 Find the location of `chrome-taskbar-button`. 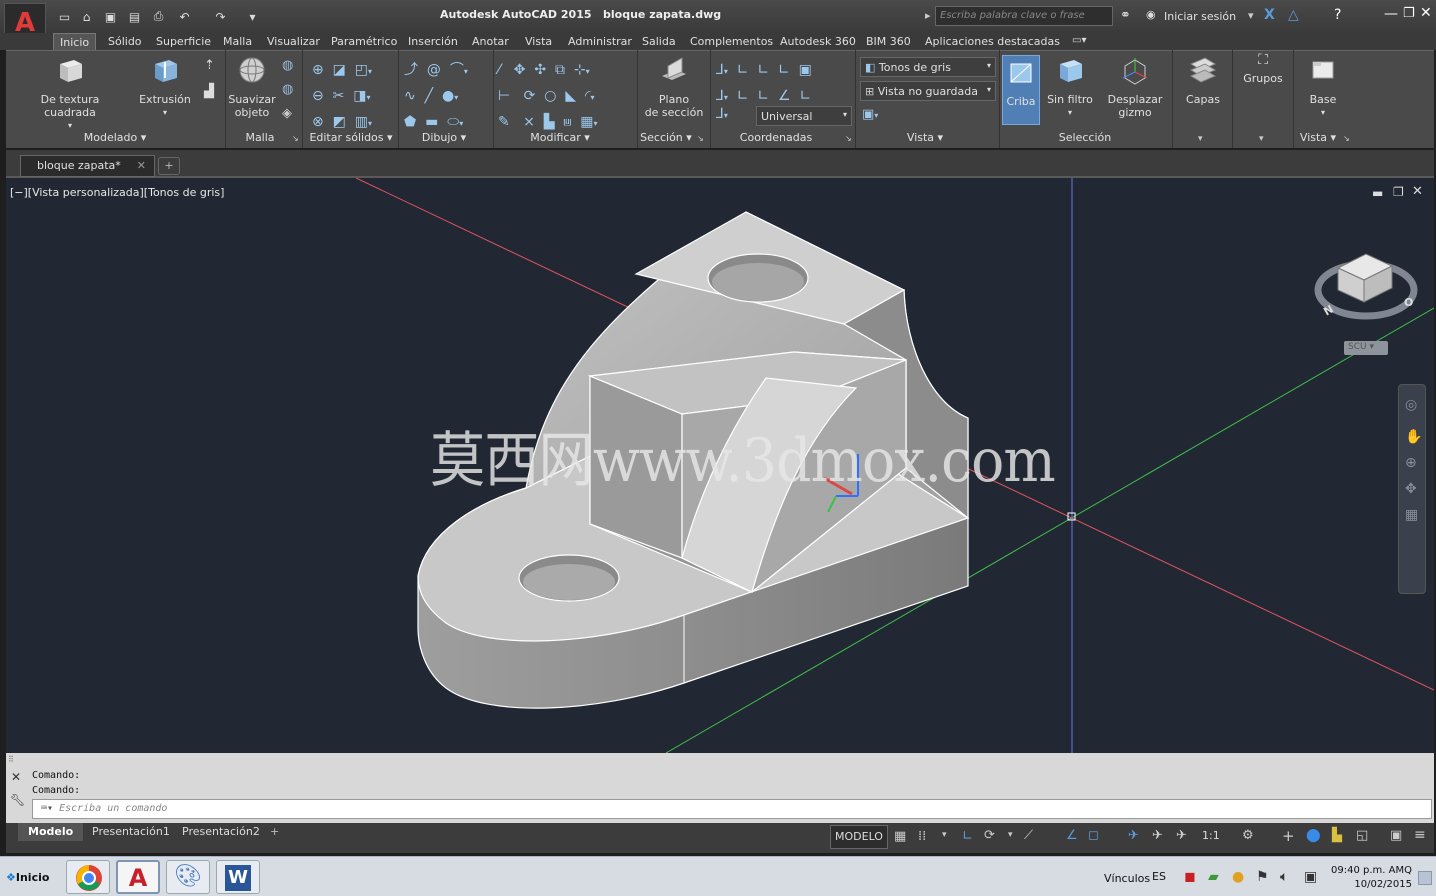

chrome-taskbar-button is located at coordinates (88, 877).